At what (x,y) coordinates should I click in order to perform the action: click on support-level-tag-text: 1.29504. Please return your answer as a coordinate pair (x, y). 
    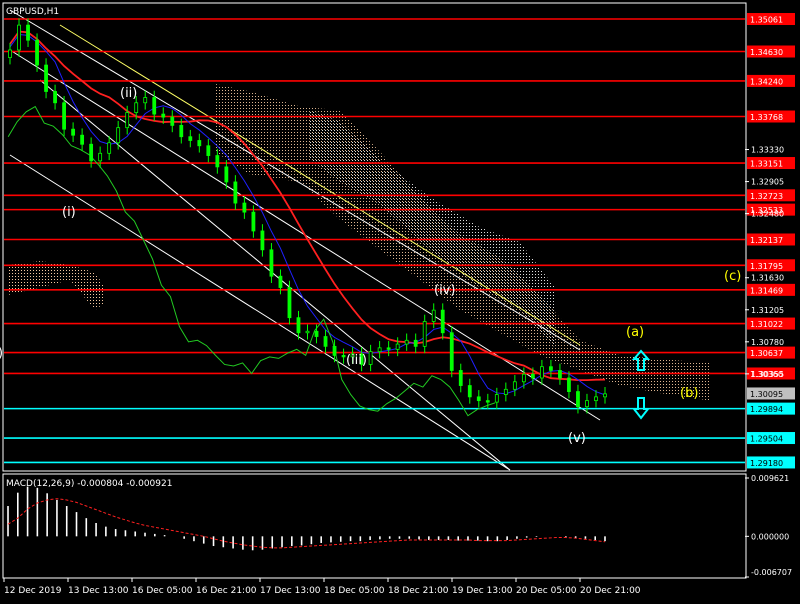
    Looking at the image, I should click on (766, 439).